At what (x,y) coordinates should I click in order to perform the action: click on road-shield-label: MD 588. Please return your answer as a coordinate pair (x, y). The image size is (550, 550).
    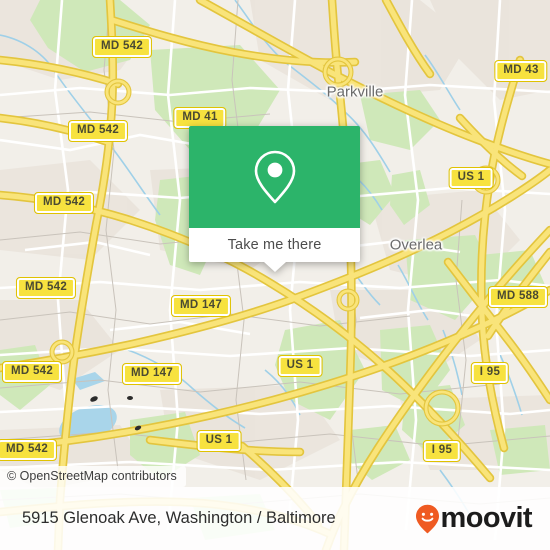
    Looking at the image, I should click on (518, 296).